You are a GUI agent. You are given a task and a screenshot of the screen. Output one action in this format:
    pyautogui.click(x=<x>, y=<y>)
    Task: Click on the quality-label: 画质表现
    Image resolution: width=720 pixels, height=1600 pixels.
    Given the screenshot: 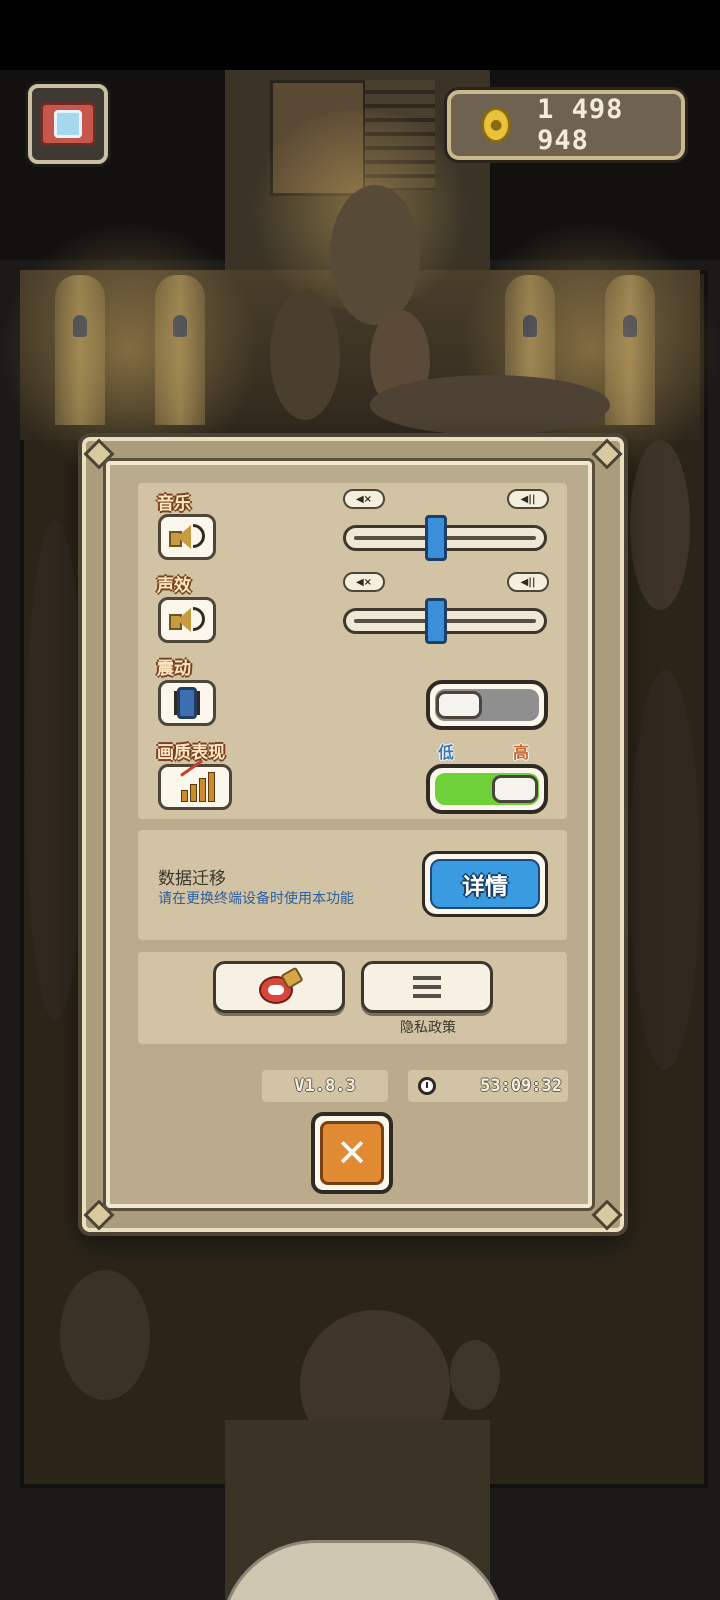 What is the action you would take?
    pyautogui.click(x=191, y=753)
    